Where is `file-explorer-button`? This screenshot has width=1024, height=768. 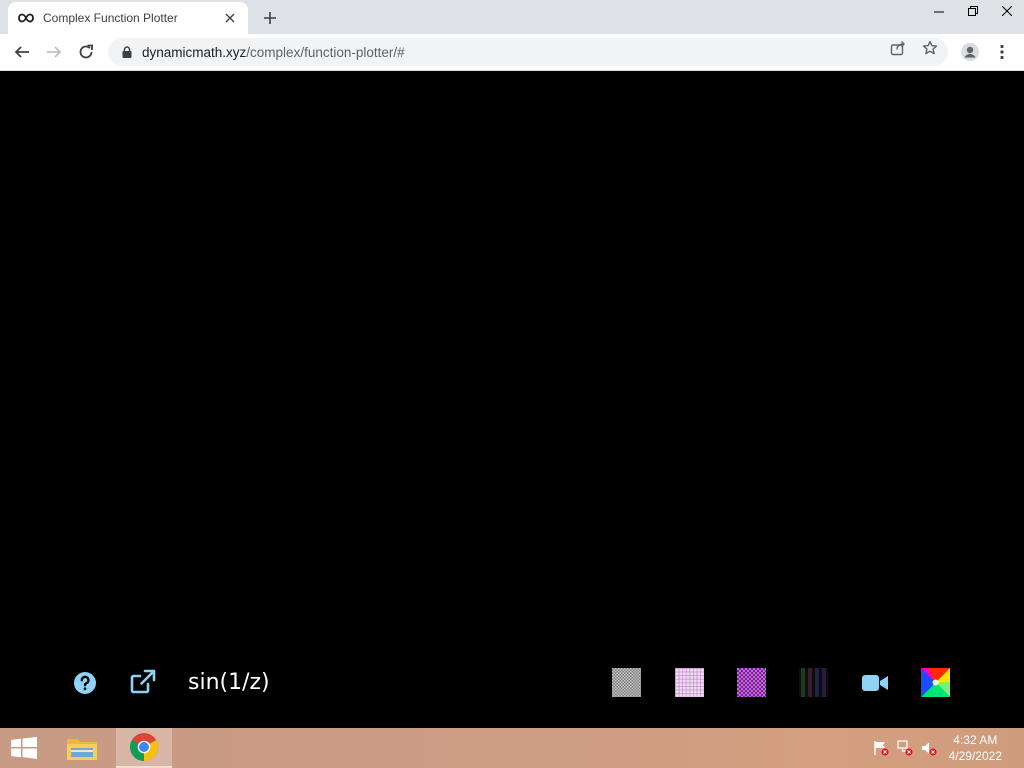 file-explorer-button is located at coordinates (82, 748).